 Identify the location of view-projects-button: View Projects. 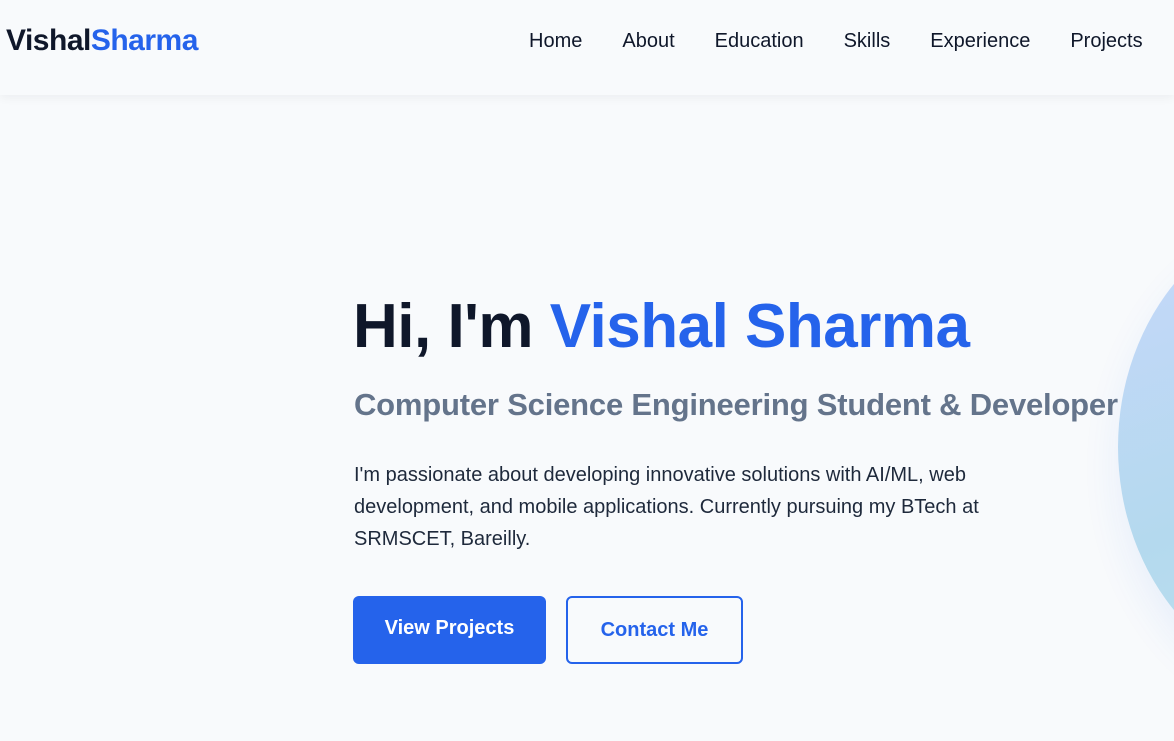
(449, 630).